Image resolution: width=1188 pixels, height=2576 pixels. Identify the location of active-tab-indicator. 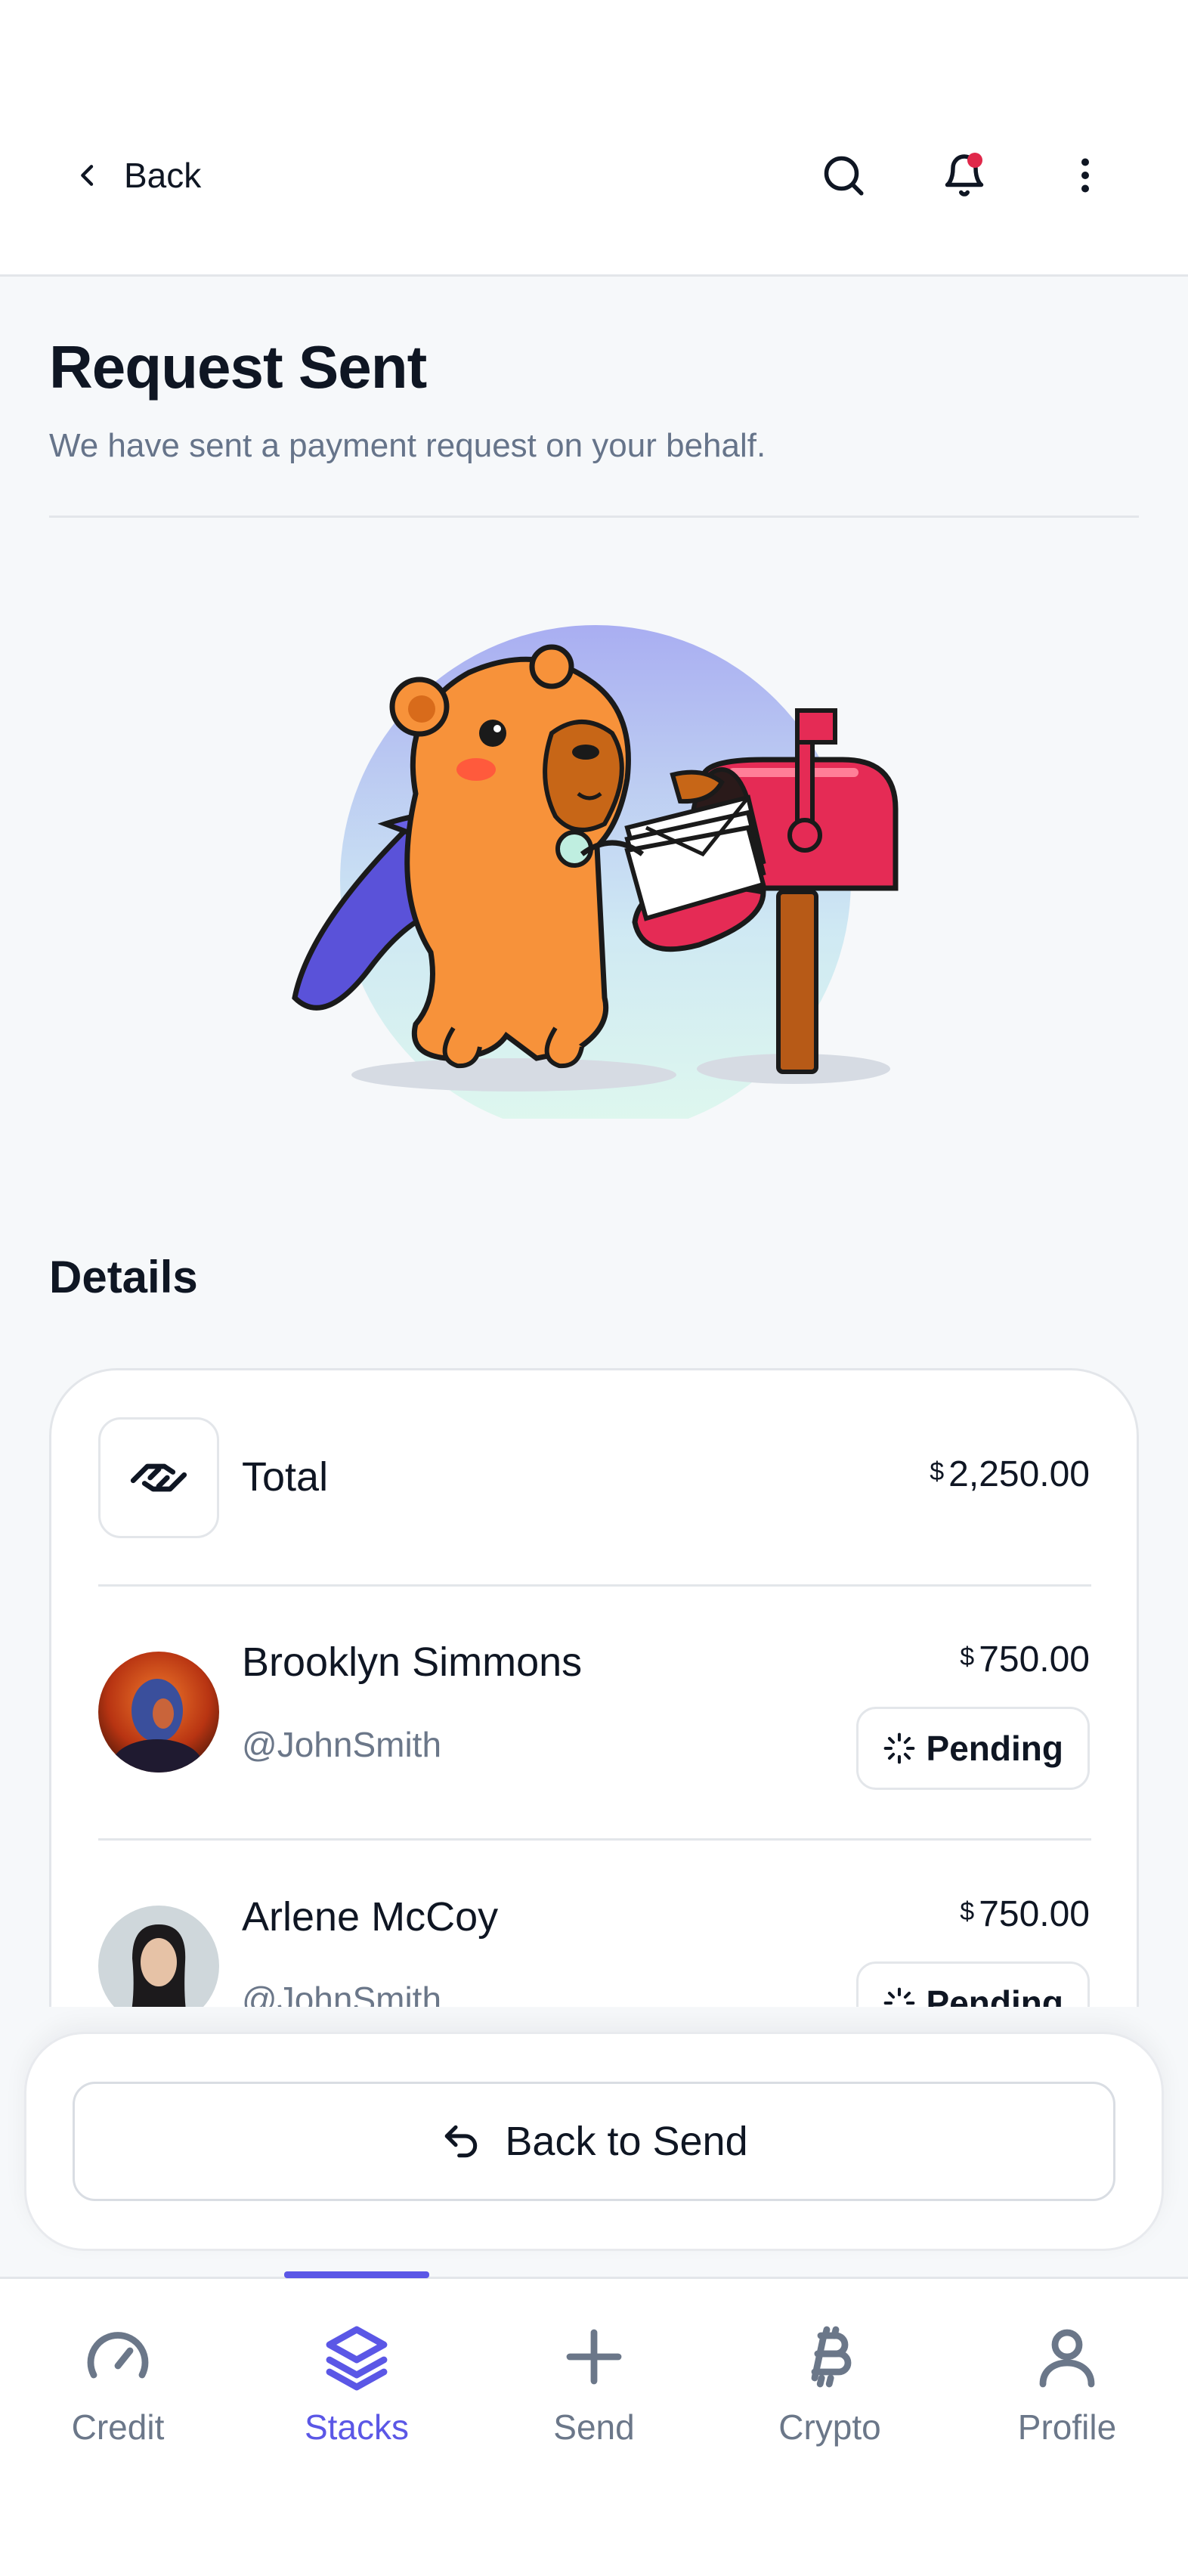
(357, 2274).